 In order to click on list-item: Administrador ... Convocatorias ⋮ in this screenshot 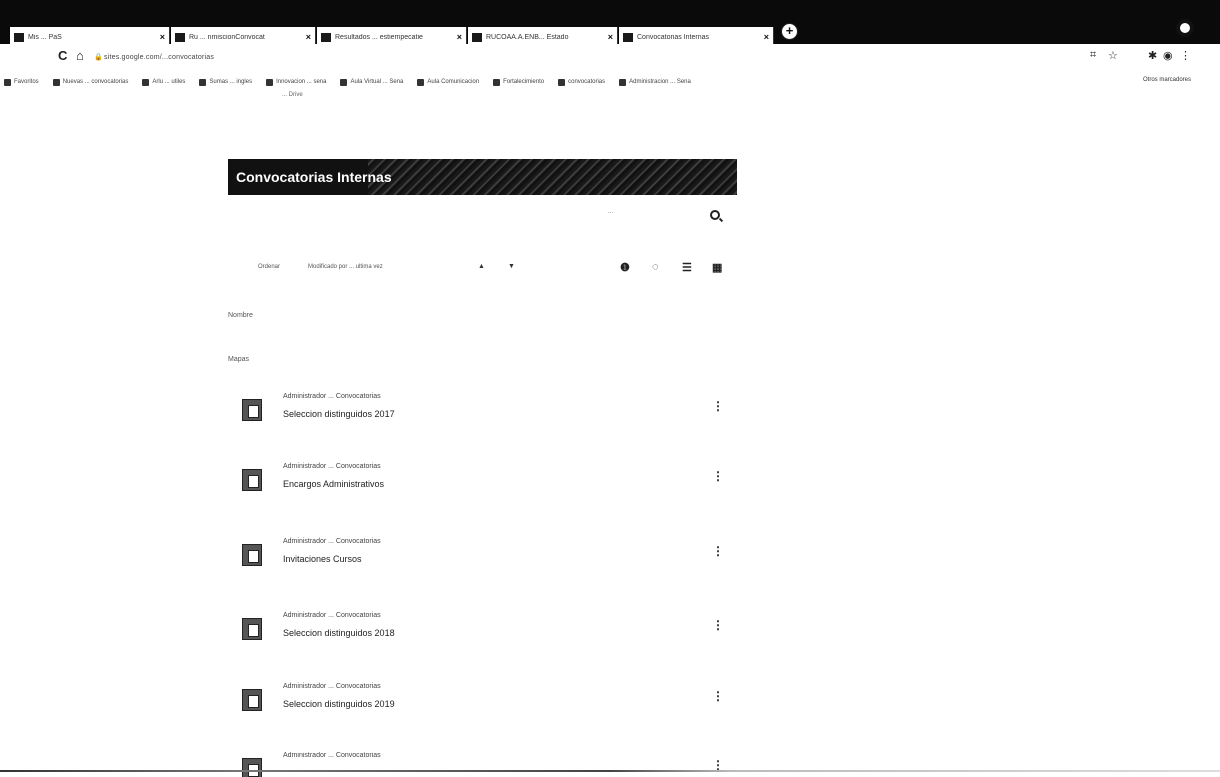, I will do `click(482, 764)`.